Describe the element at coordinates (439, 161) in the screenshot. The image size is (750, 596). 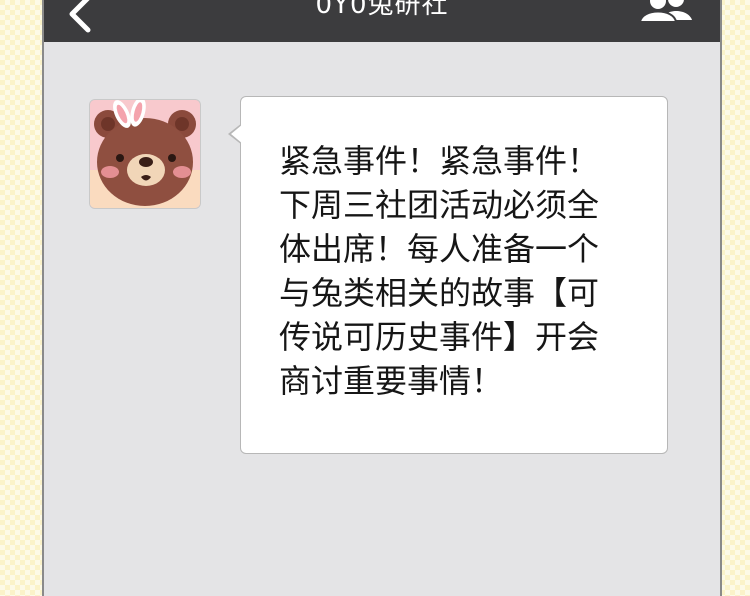
I see `message-line: 紧急事件！紧急事件！` at that location.